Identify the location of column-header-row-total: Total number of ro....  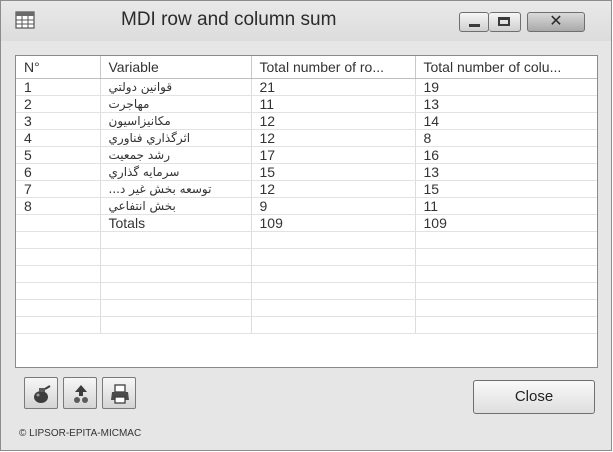
(333, 67).